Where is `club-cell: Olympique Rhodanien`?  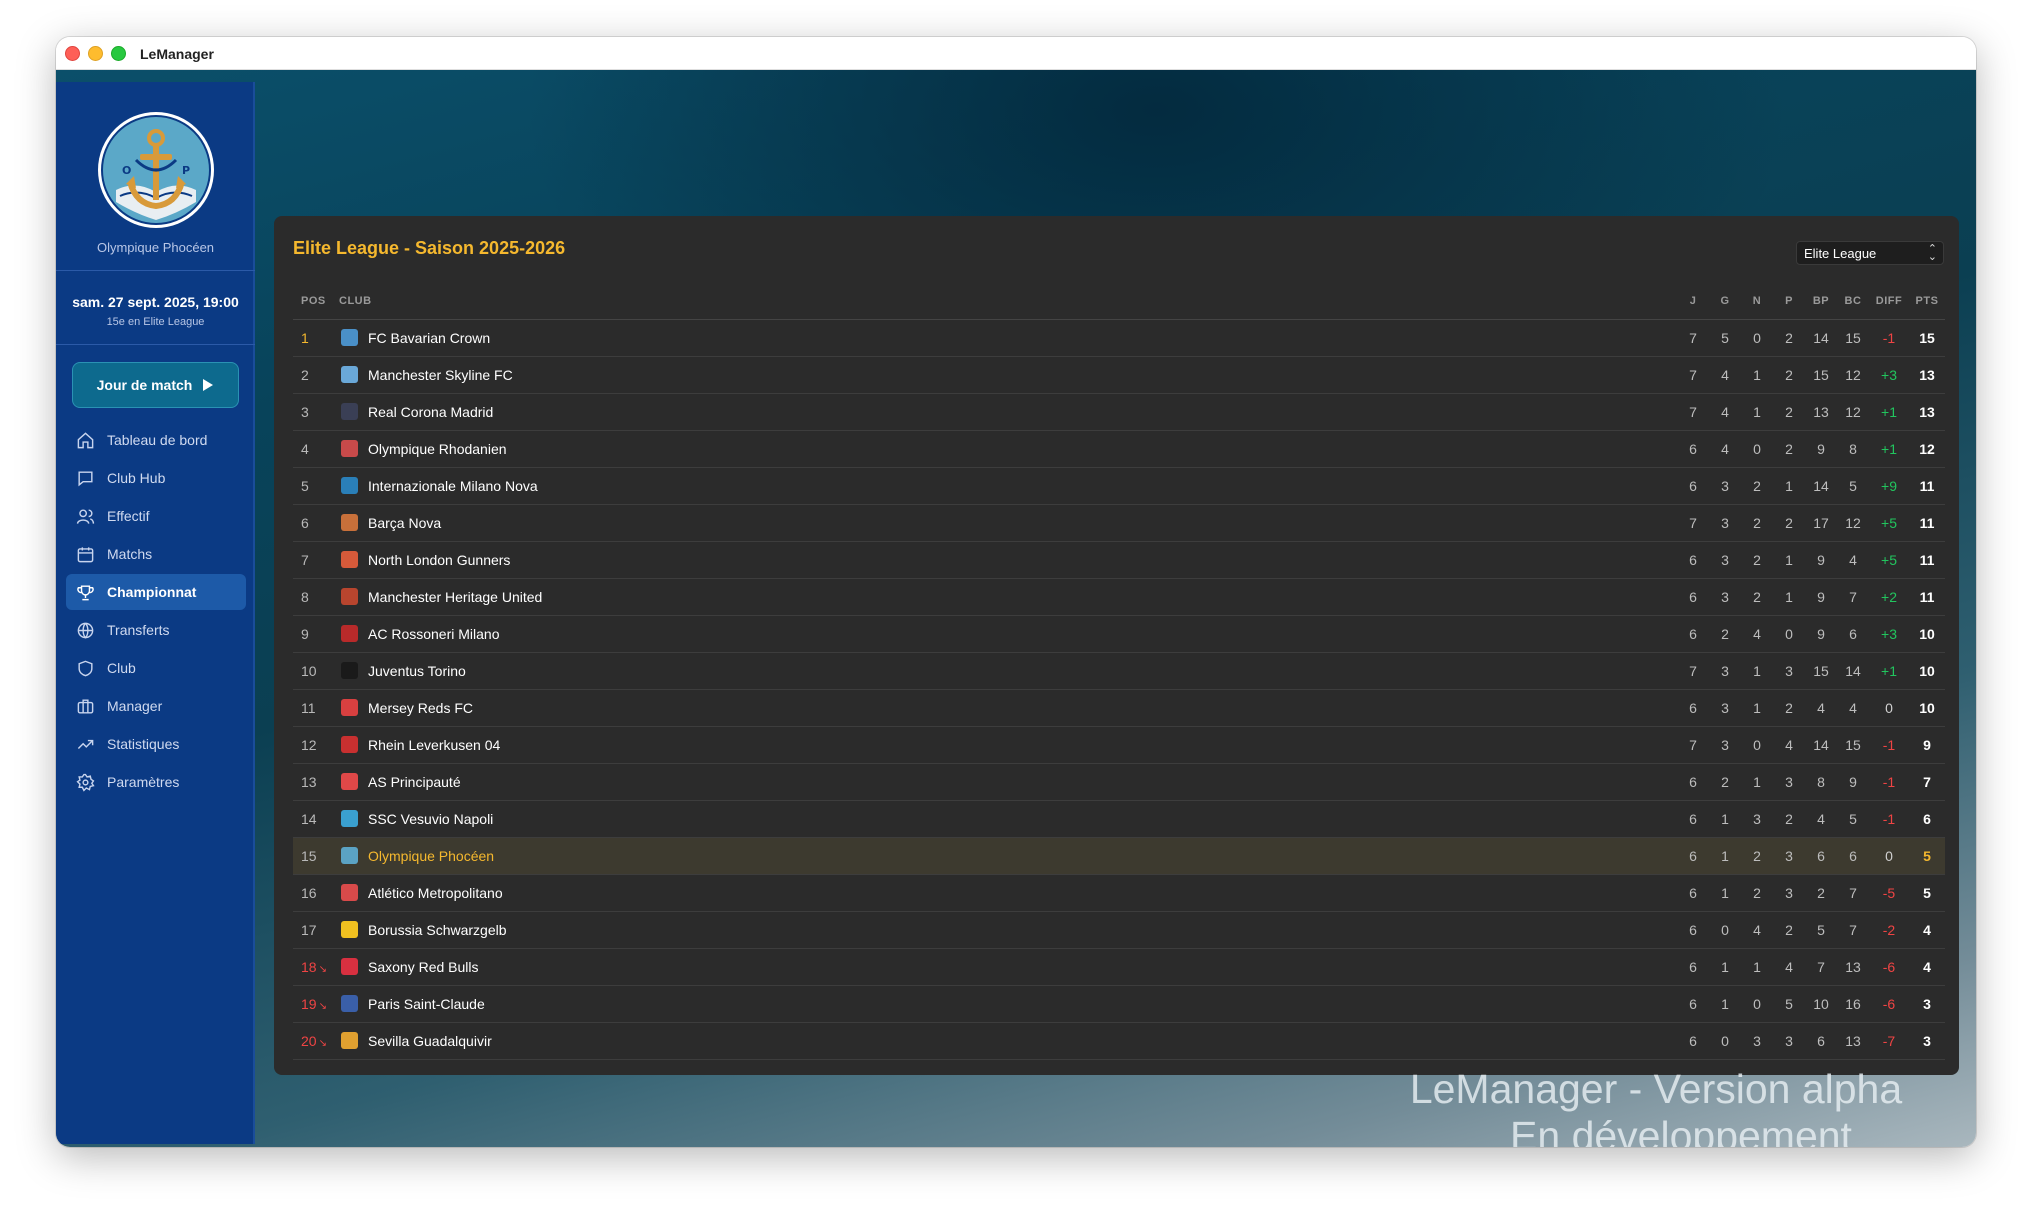 club-cell: Olympique Rhodanien is located at coordinates (1007, 449).